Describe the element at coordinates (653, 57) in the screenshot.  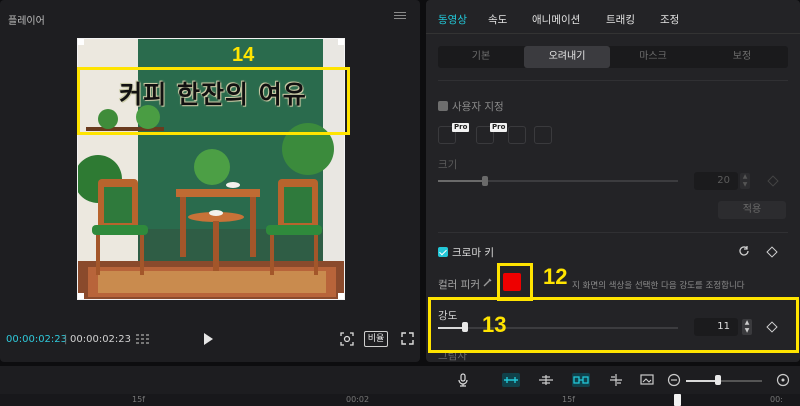
I see `subtab-mask: 마스크` at that location.